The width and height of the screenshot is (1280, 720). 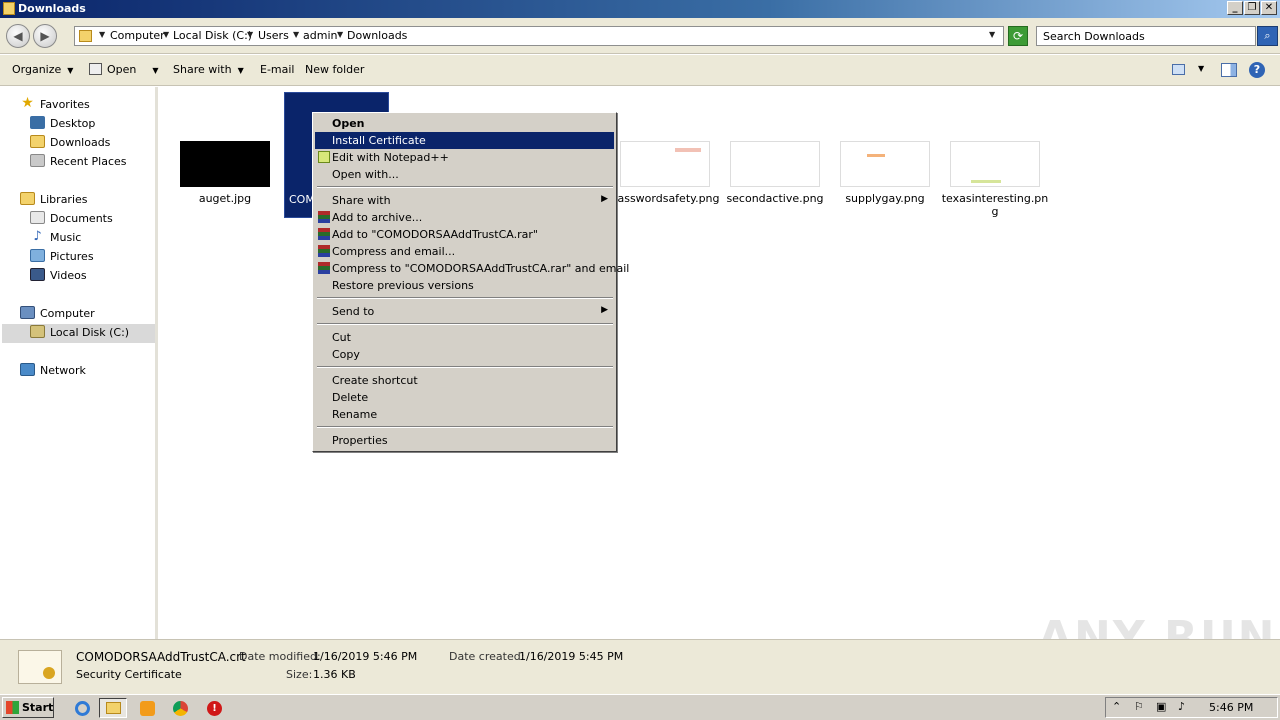 What do you see at coordinates (147, 708) in the screenshot?
I see `media-player-icon` at bounding box center [147, 708].